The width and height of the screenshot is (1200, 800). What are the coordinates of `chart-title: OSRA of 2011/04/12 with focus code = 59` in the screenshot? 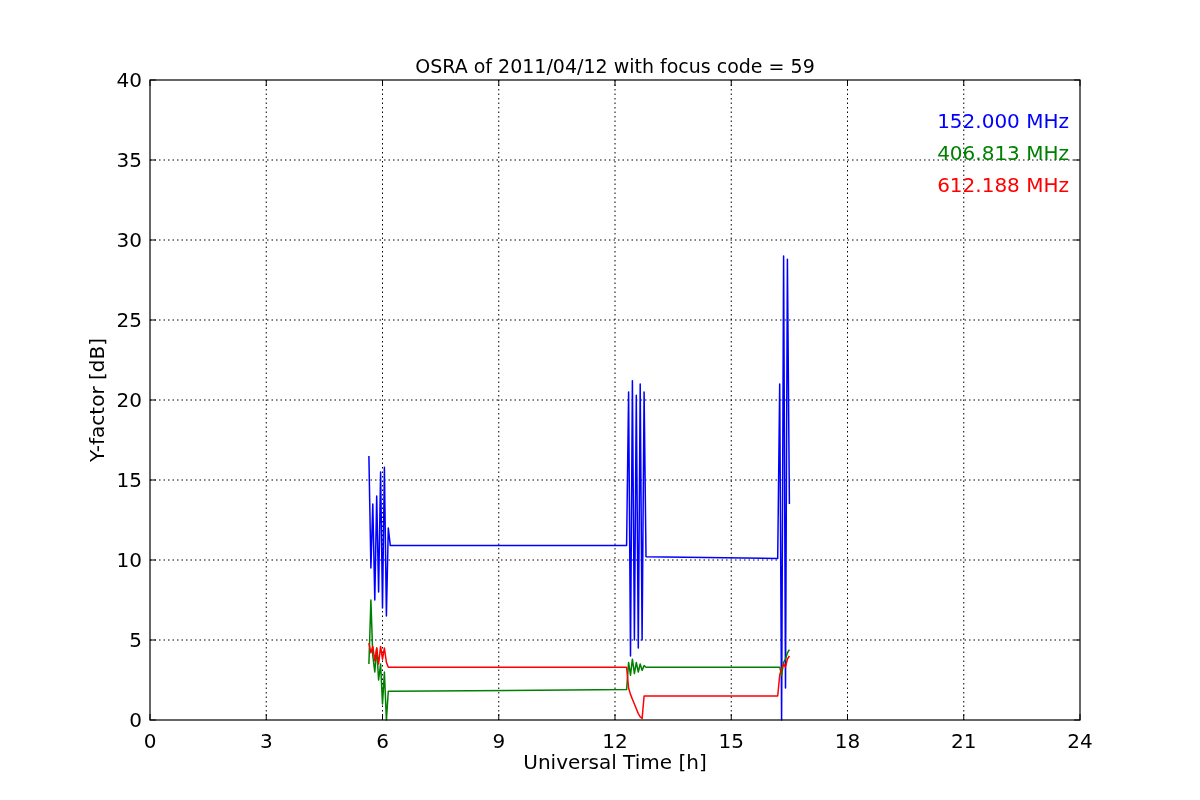 It's located at (615, 66).